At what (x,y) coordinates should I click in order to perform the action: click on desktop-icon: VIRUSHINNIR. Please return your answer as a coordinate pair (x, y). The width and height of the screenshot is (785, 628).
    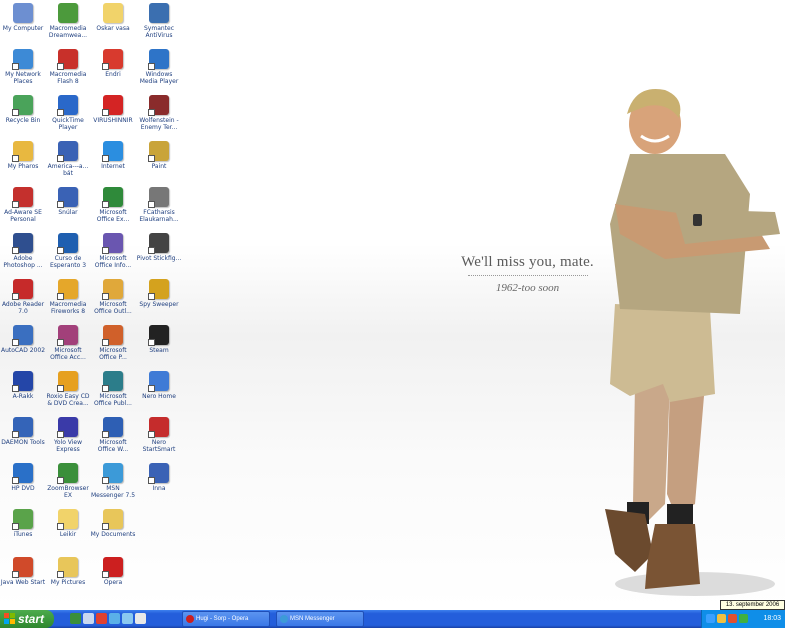
    Looking at the image, I should click on (113, 109).